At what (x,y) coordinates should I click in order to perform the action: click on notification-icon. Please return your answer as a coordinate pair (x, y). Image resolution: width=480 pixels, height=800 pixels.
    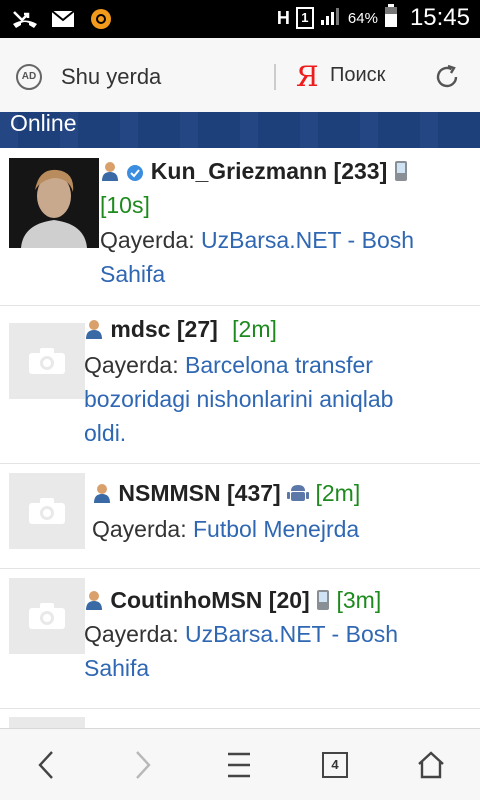
    Looking at the image, I should click on (101, 19).